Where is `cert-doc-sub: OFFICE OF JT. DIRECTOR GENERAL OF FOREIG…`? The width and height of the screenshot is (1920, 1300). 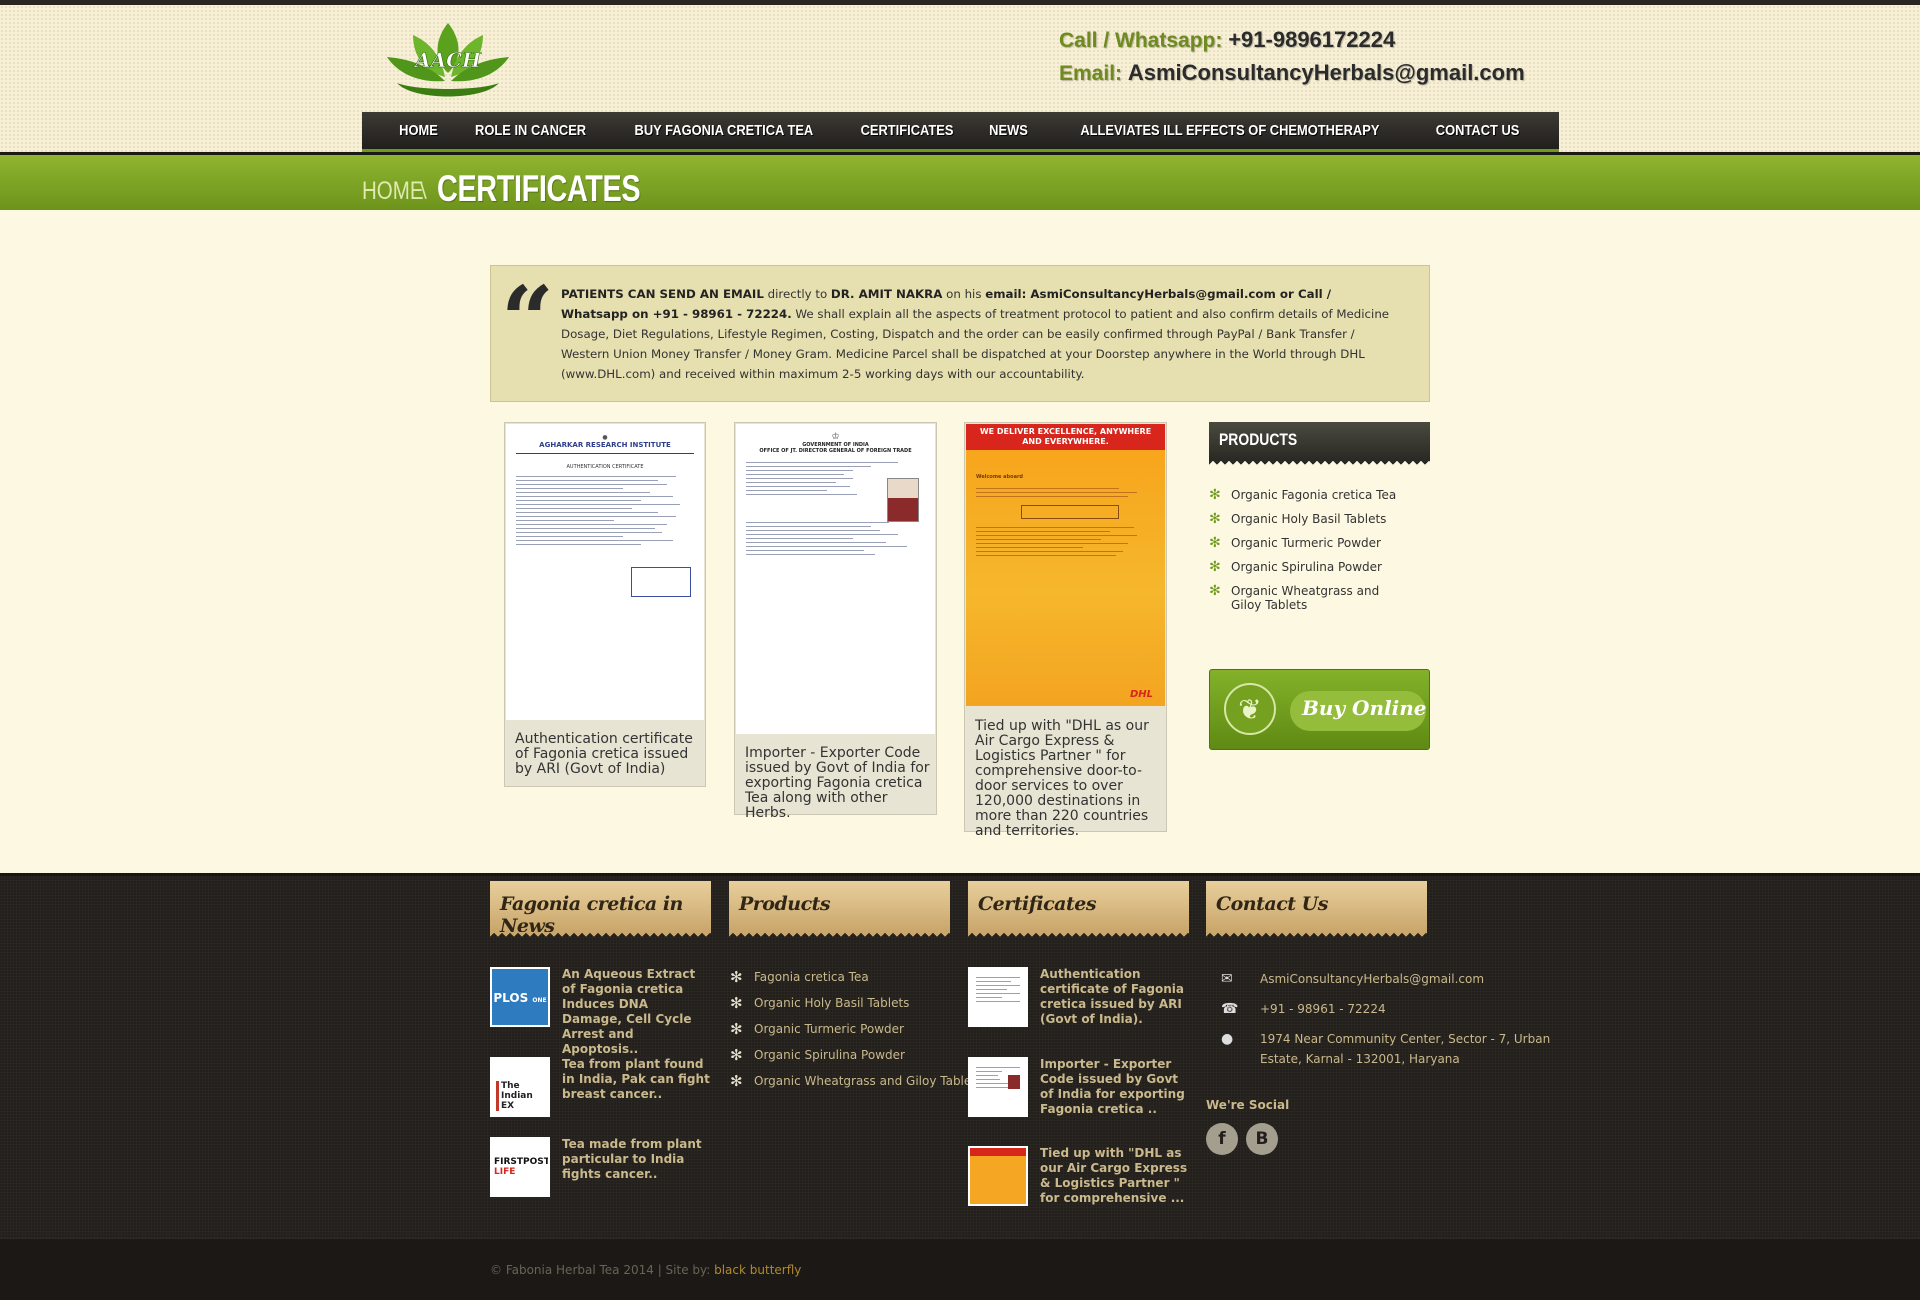 cert-doc-sub: OFFICE OF JT. DIRECTOR GENERAL OF FOREIG… is located at coordinates (835, 451).